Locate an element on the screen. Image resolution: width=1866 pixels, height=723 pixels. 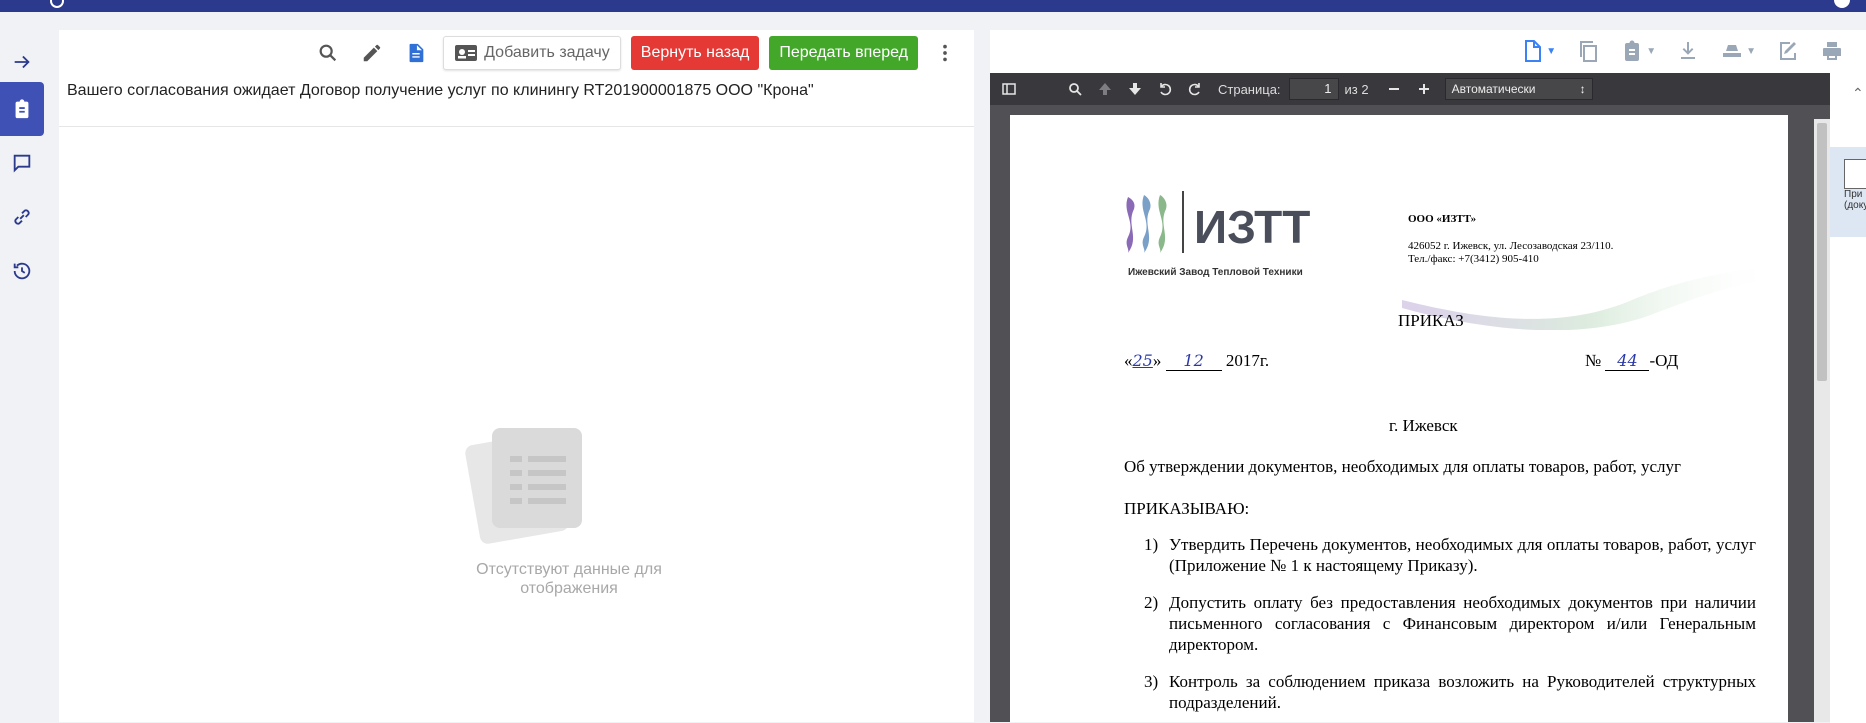
clipboard-menu-button: ▼ is located at coordinates (1638, 51).